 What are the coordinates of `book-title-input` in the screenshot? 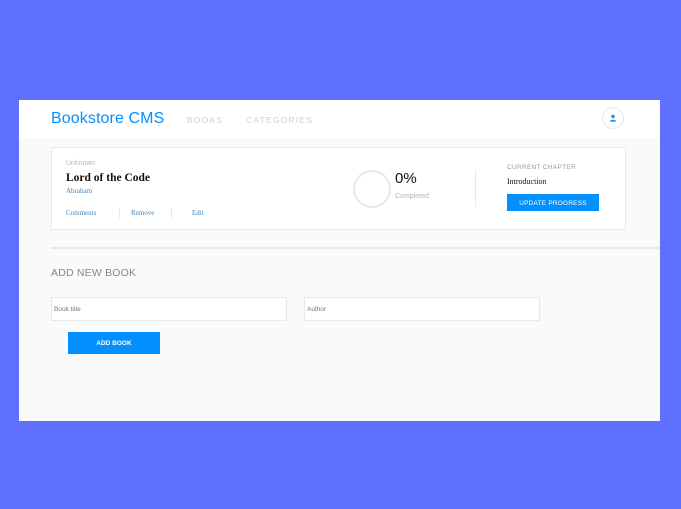 It's located at (169, 309).